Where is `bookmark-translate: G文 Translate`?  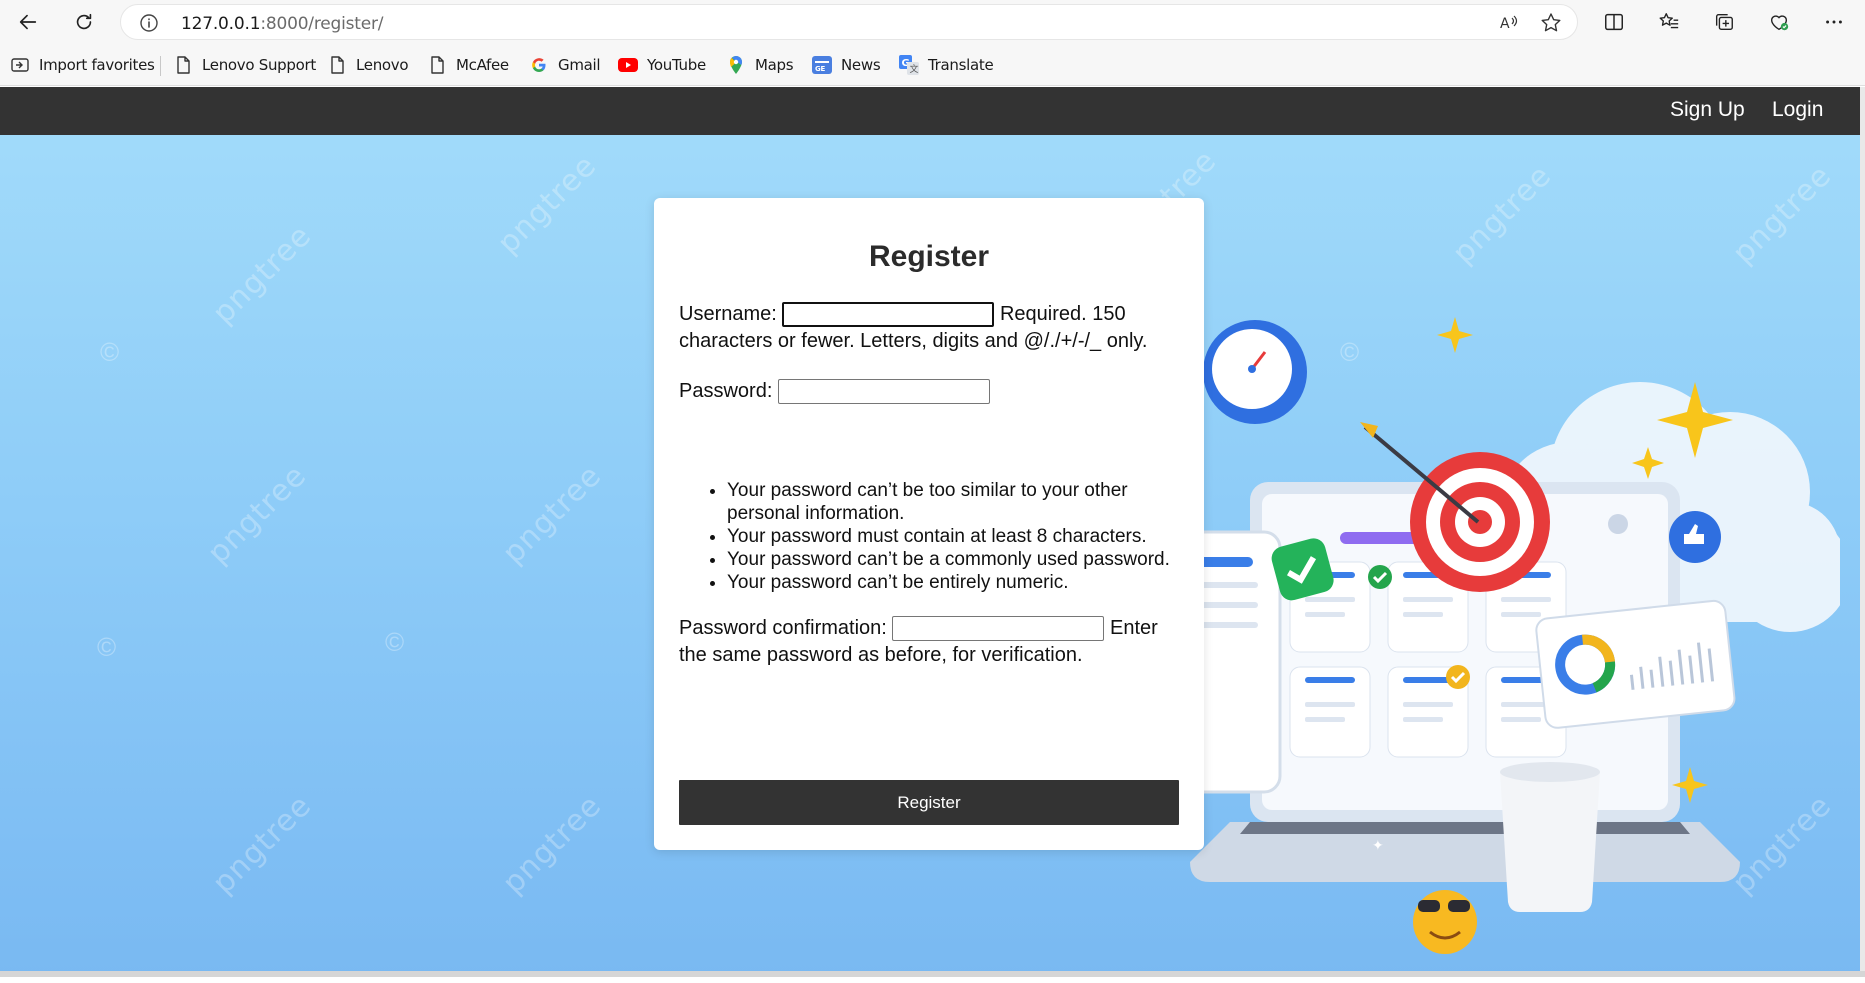 bookmark-translate: G文 Translate is located at coordinates (946, 65).